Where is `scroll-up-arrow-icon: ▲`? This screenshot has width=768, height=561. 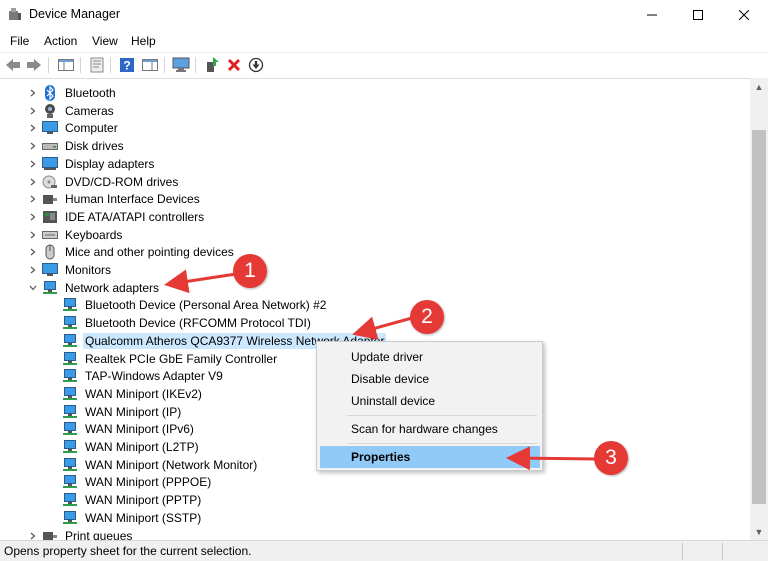
scroll-up-arrow-icon: ▲ is located at coordinates (759, 86).